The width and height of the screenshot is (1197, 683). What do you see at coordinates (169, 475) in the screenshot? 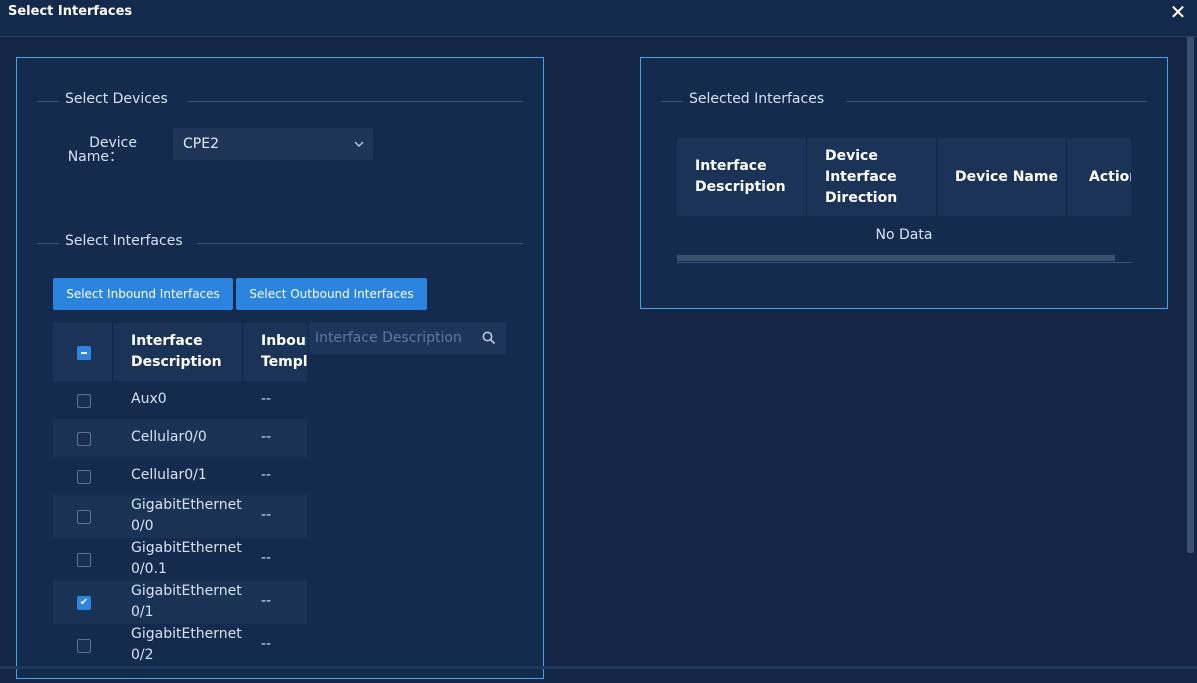
I see `row-description: Cellular0/1` at bounding box center [169, 475].